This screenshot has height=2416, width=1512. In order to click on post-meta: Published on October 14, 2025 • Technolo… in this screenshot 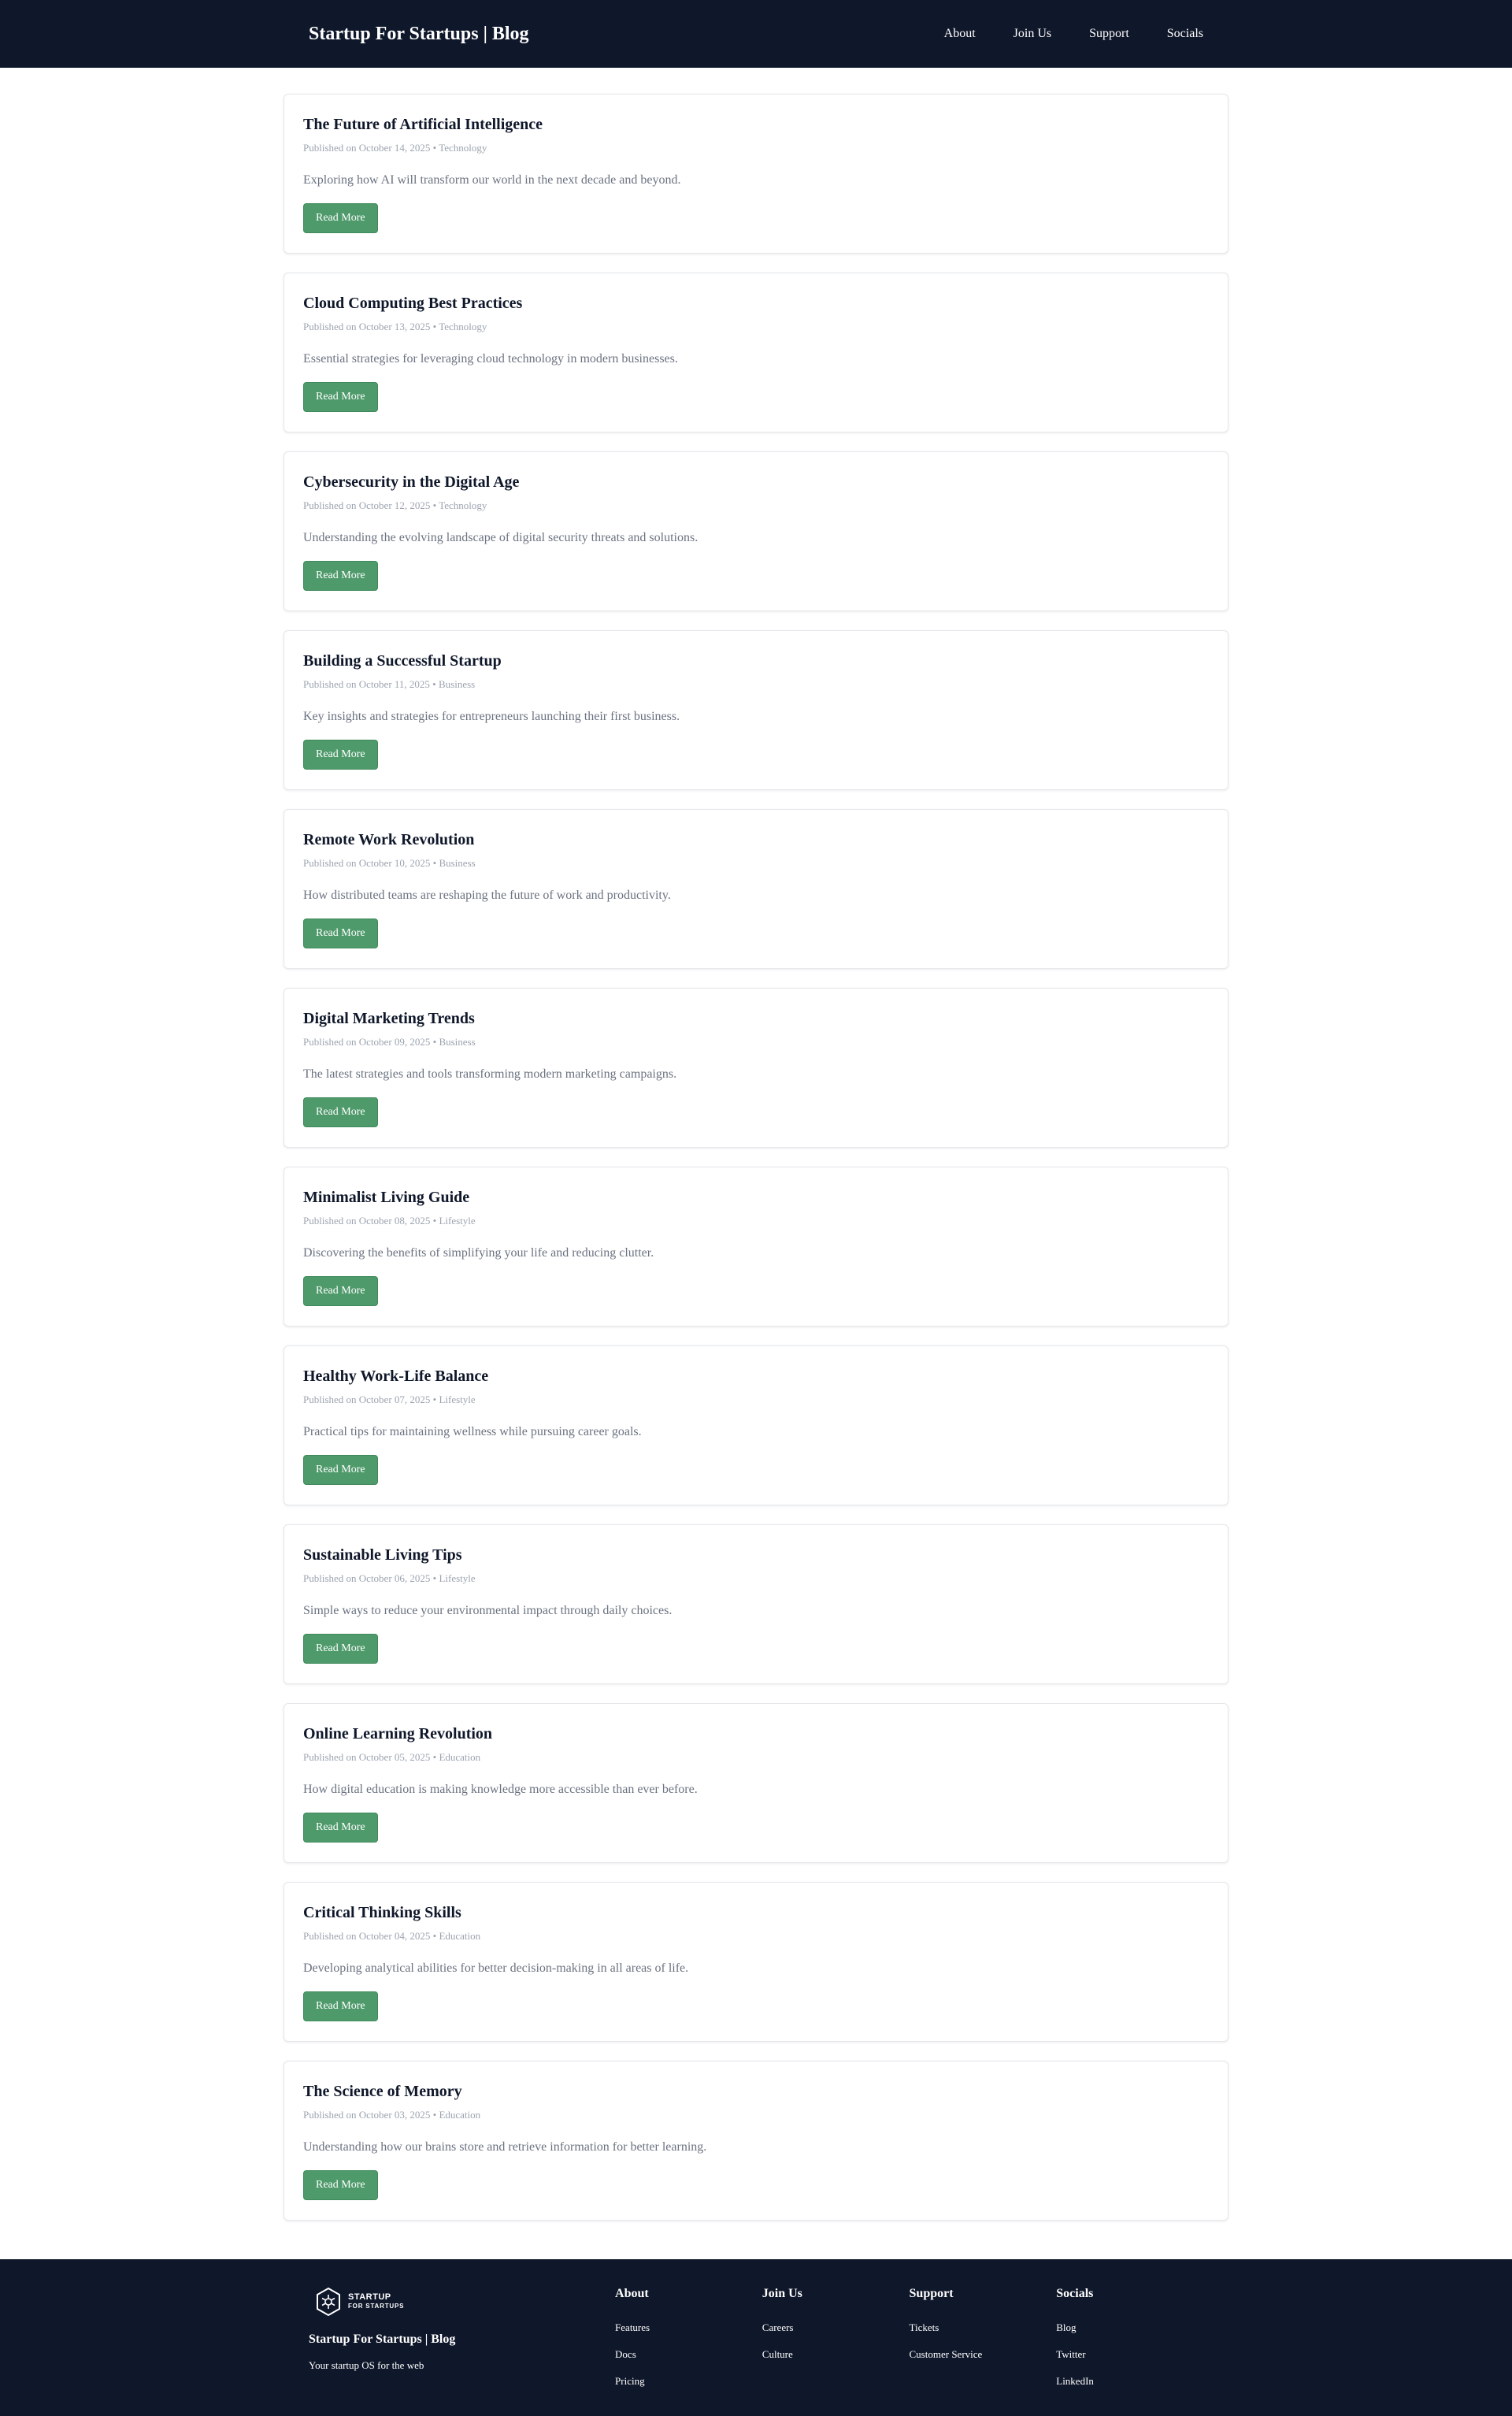, I will do `click(395, 148)`.